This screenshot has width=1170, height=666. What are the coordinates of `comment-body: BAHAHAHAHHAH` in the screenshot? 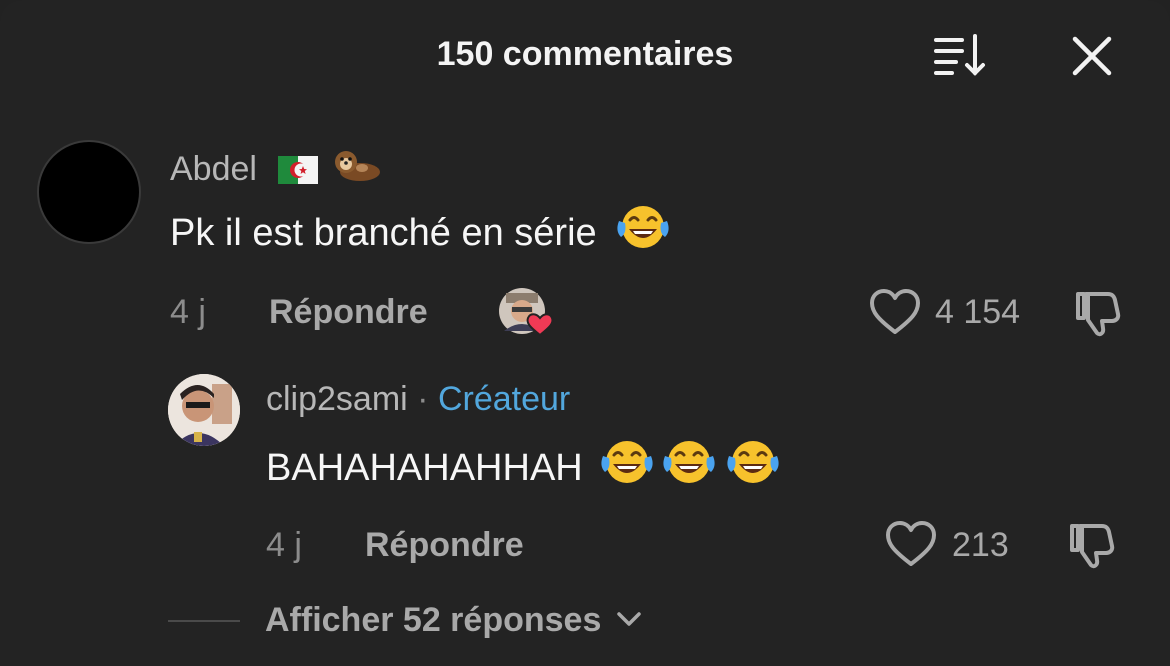 It's located at (424, 468).